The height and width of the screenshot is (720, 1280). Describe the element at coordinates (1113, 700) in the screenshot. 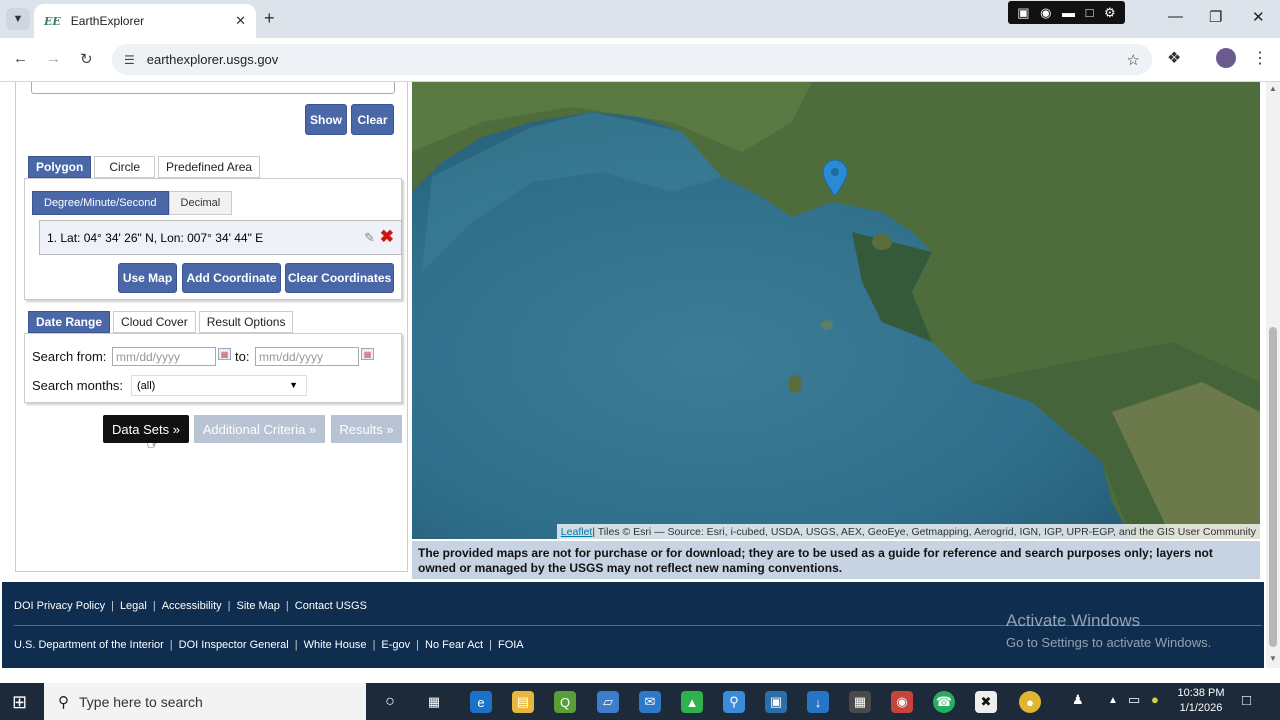

I see `tray-chevron-icon: ▲` at that location.